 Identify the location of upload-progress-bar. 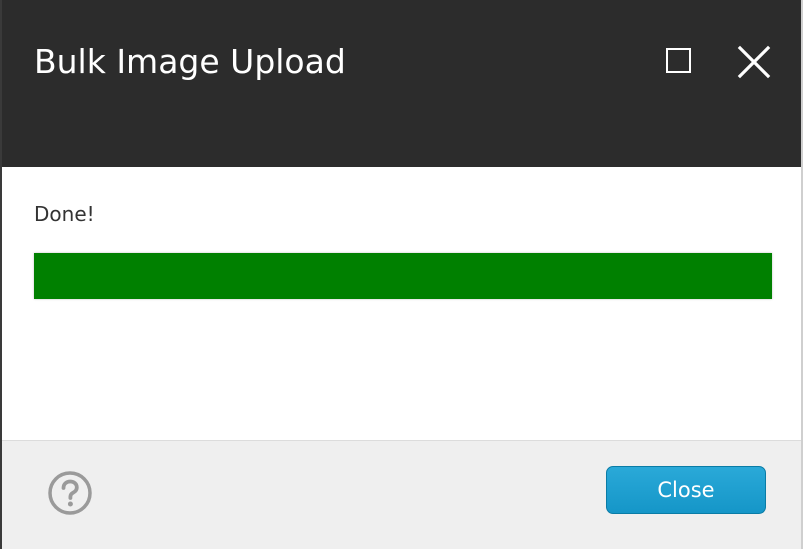
(403, 276).